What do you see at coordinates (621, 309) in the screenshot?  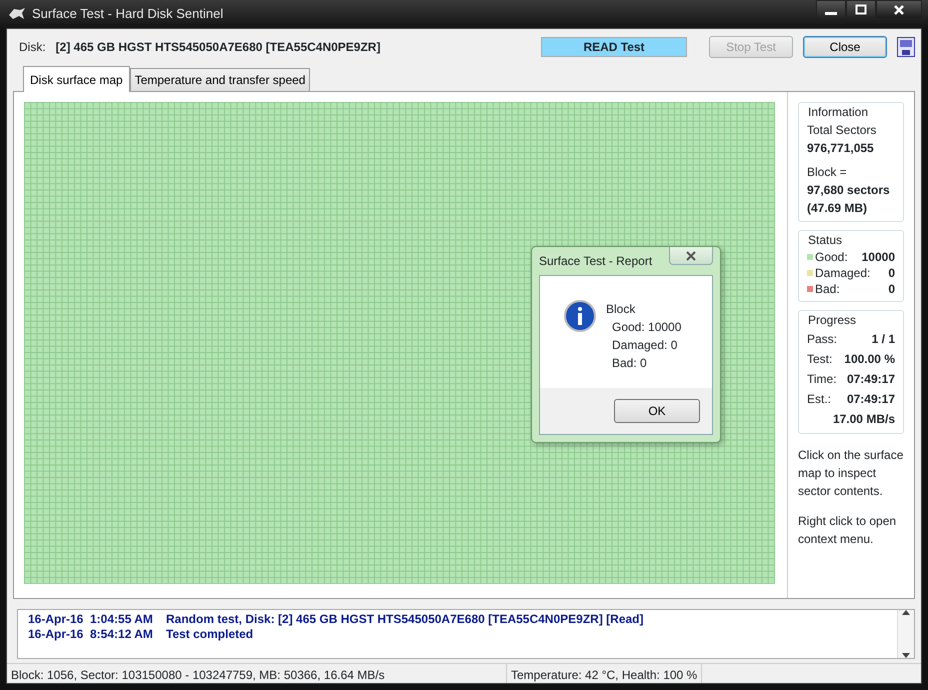 I see `message-heading: Block` at bounding box center [621, 309].